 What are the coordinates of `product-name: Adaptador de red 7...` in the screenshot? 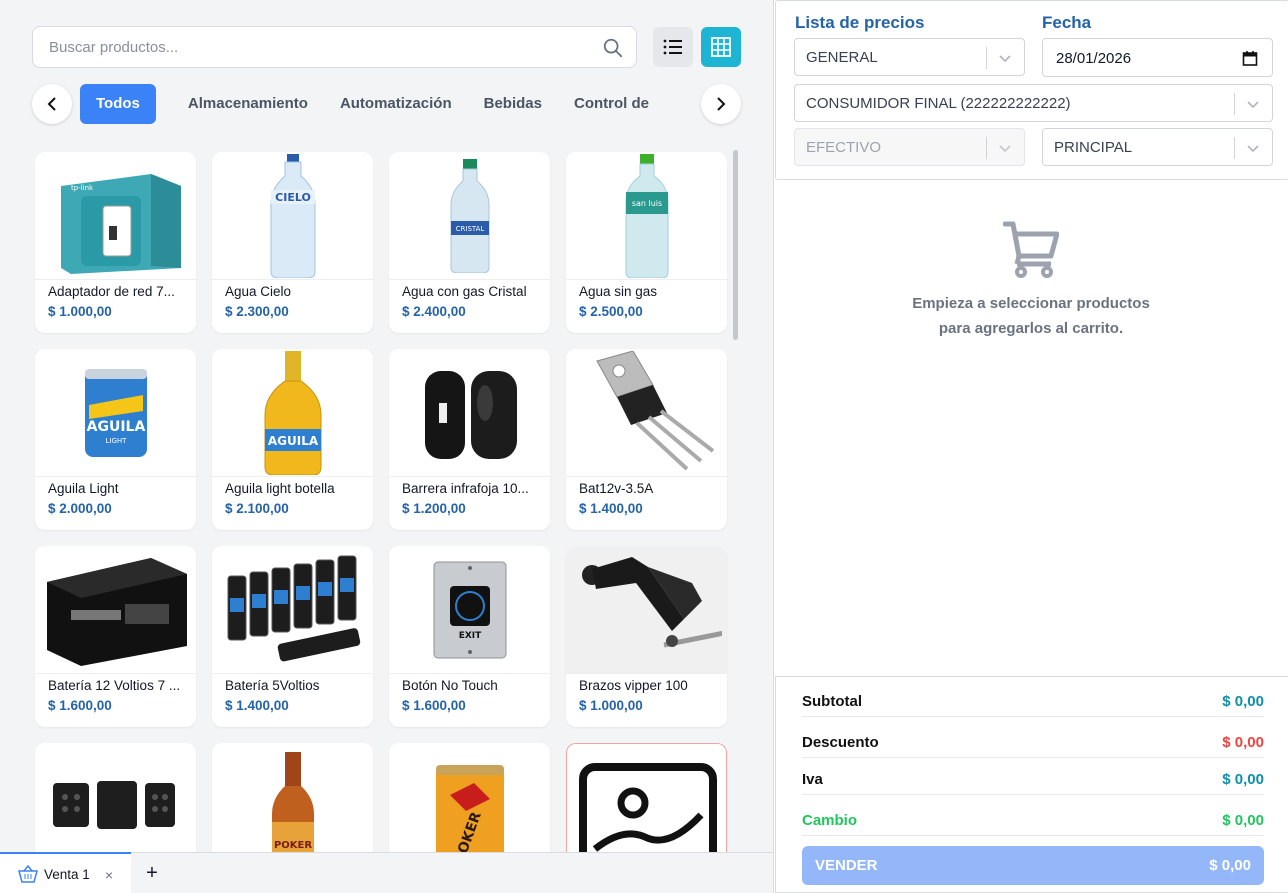 It's located at (111, 291).